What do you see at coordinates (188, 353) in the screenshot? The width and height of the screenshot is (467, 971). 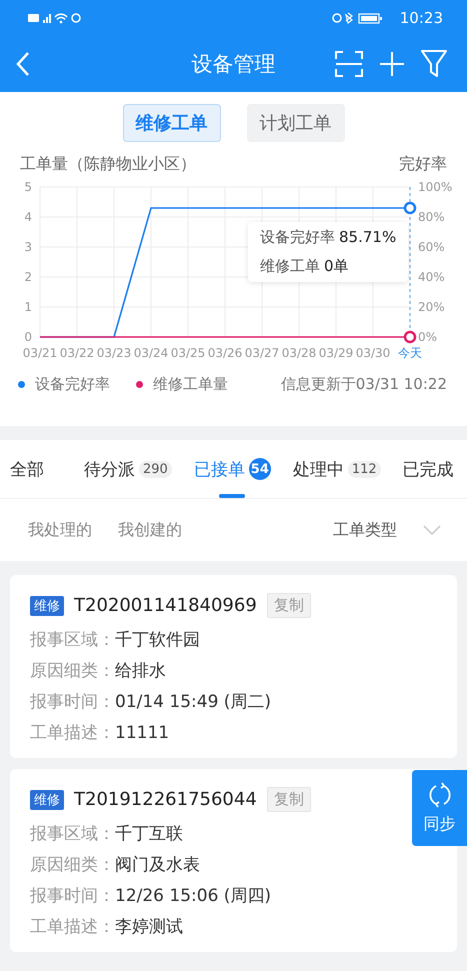 I see `axis-label: 03/25` at bounding box center [188, 353].